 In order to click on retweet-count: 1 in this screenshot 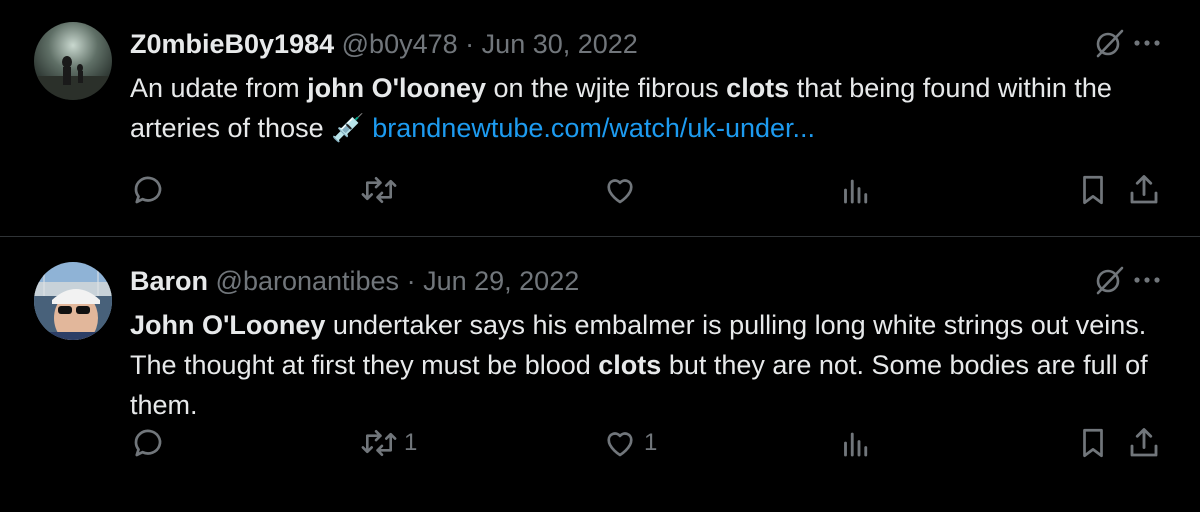, I will do `click(411, 442)`.